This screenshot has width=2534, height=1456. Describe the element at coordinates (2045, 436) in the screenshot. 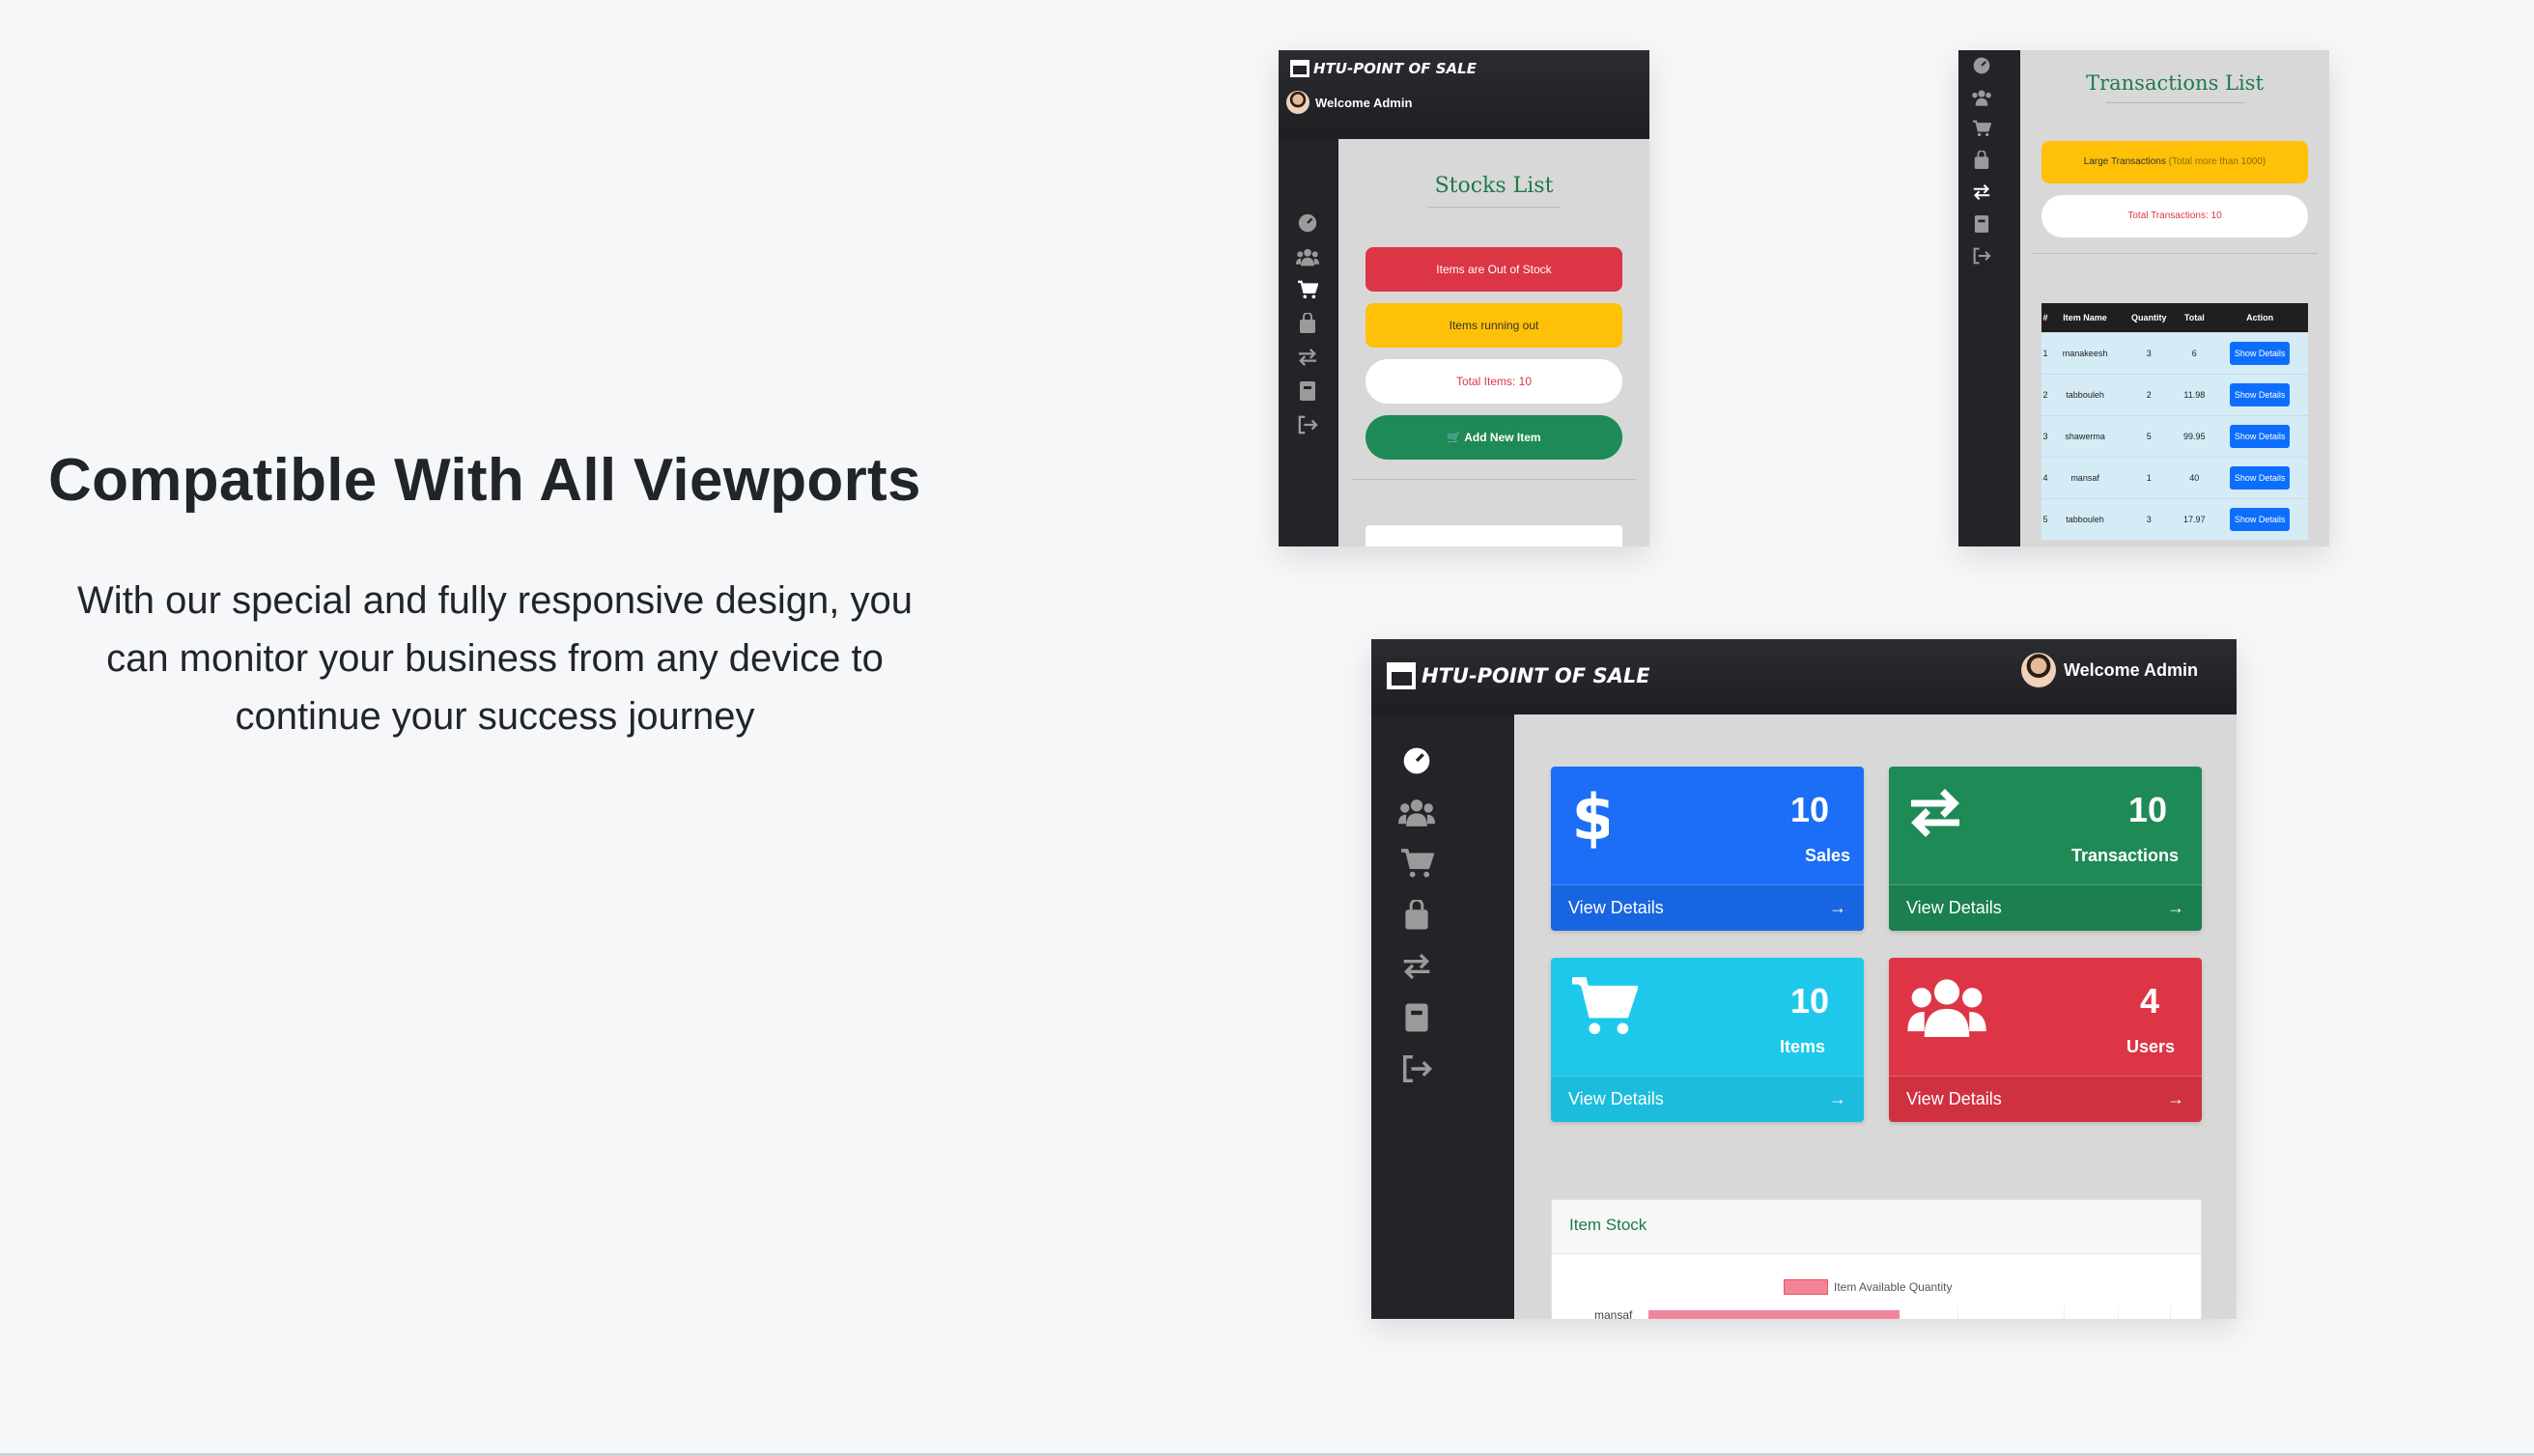

I see `table-cell-n: 3` at that location.